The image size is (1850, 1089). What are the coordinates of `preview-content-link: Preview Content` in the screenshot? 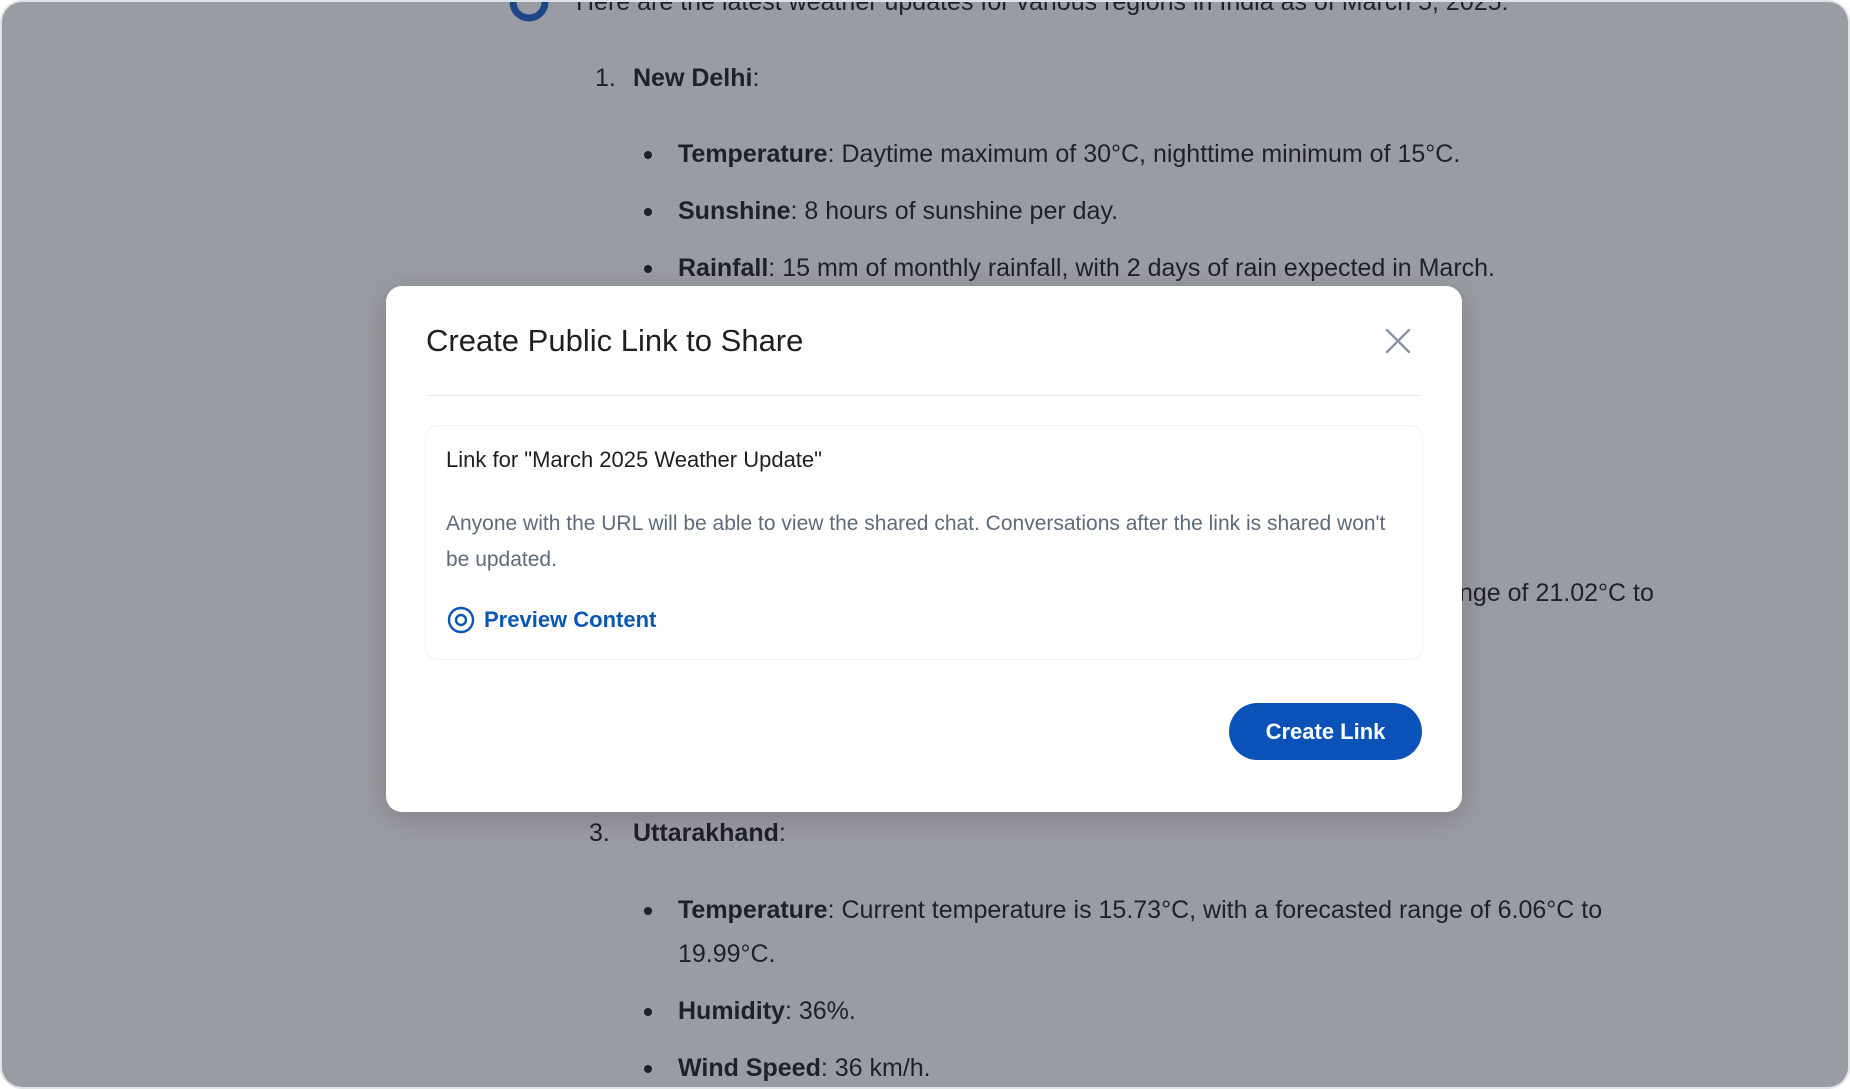 It's located at (551, 620).